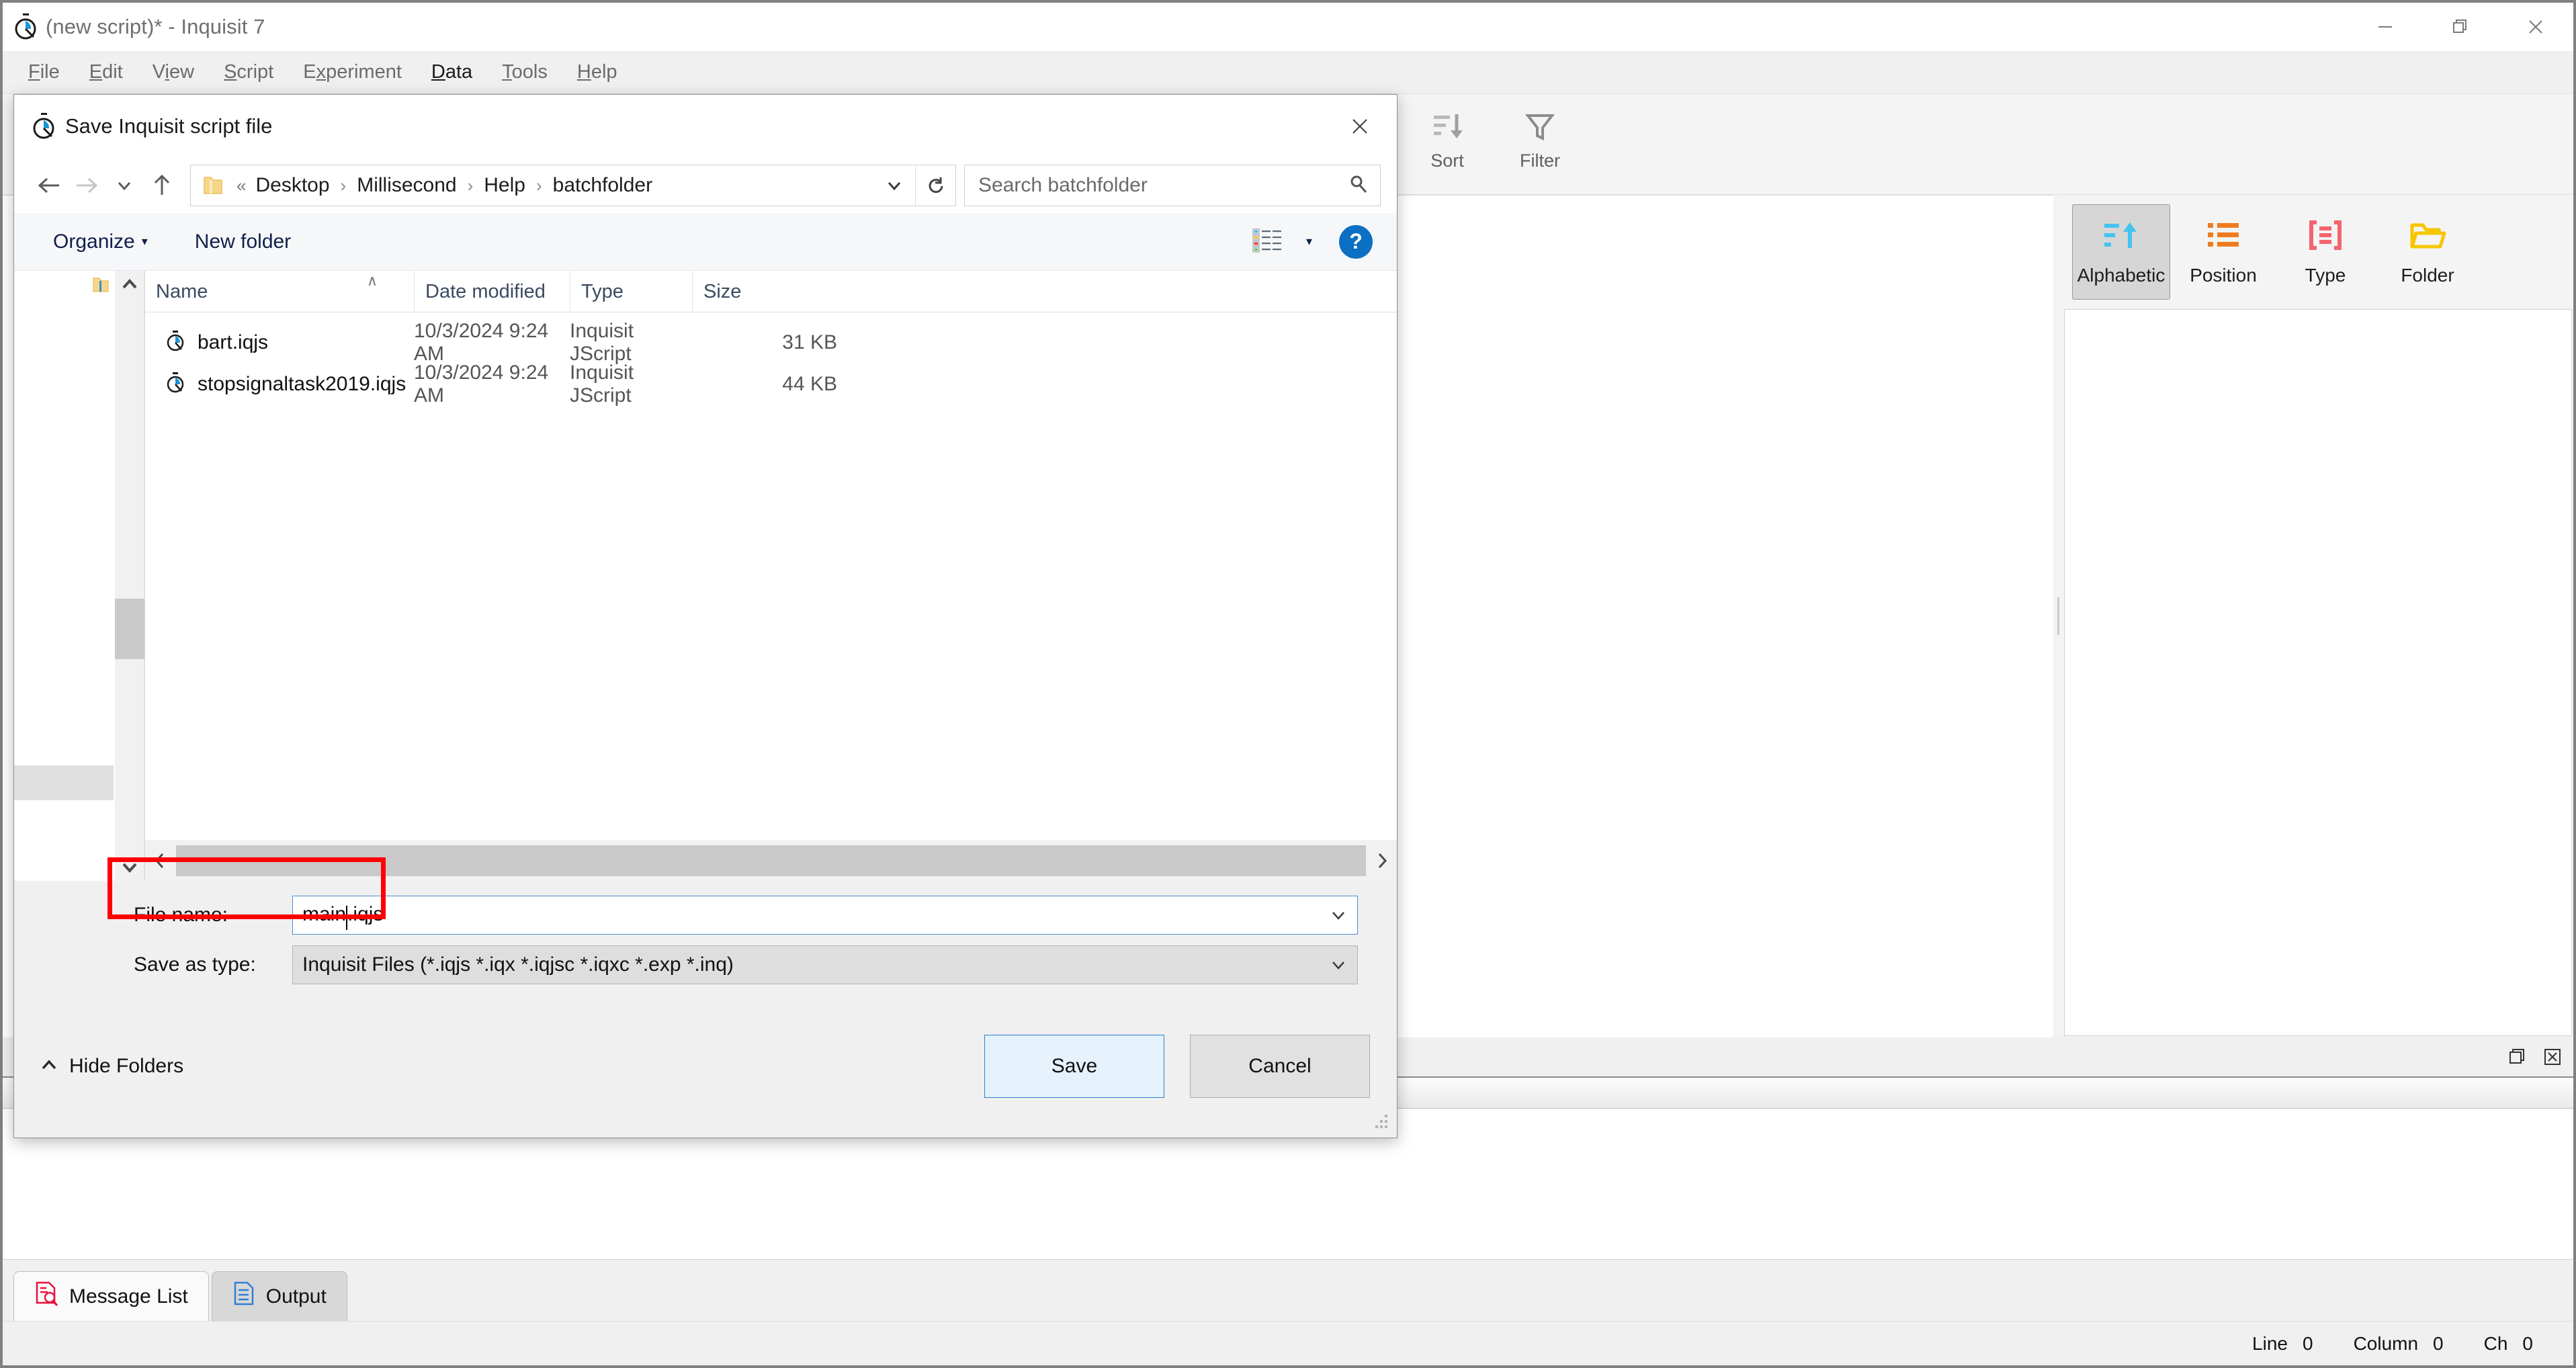 The height and width of the screenshot is (1368, 2576). What do you see at coordinates (175, 342) in the screenshot?
I see `inquisit-file-icon` at bounding box center [175, 342].